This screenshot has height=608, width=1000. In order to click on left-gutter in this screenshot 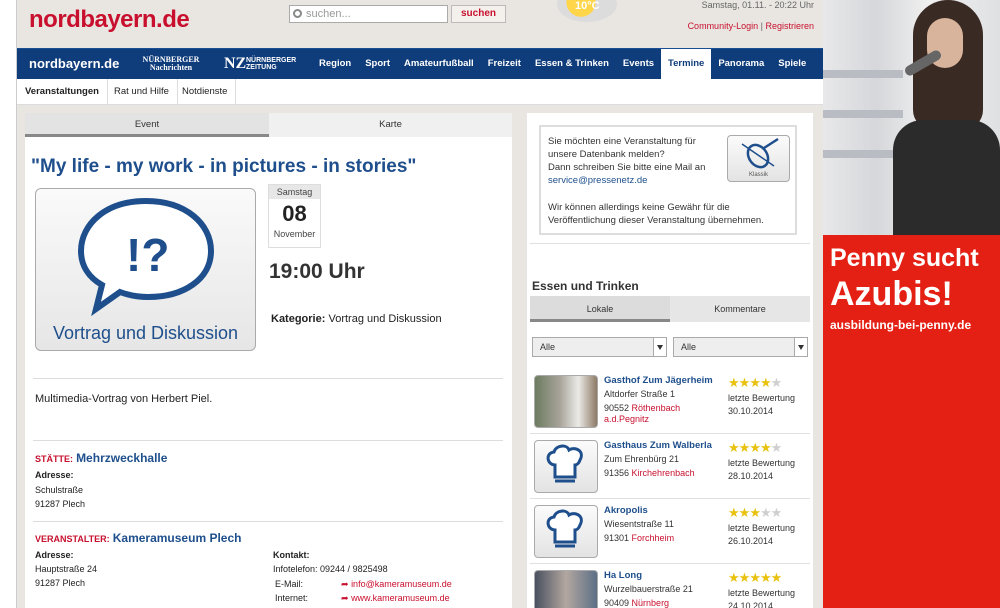, I will do `click(8, 304)`.